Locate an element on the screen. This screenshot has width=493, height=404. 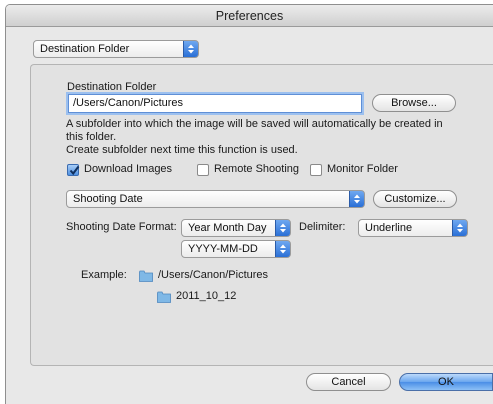
example-subfolder-name: 2011_10_12 is located at coordinates (206, 296).